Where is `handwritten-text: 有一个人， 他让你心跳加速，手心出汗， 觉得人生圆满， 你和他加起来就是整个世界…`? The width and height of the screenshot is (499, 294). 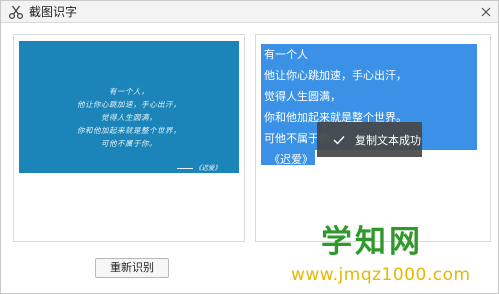 handwritten-text: 有一个人， 他让你心跳加速，手心出汗， 觉得人生圆满， 你和他加起来就是整个世界… is located at coordinates (129, 117).